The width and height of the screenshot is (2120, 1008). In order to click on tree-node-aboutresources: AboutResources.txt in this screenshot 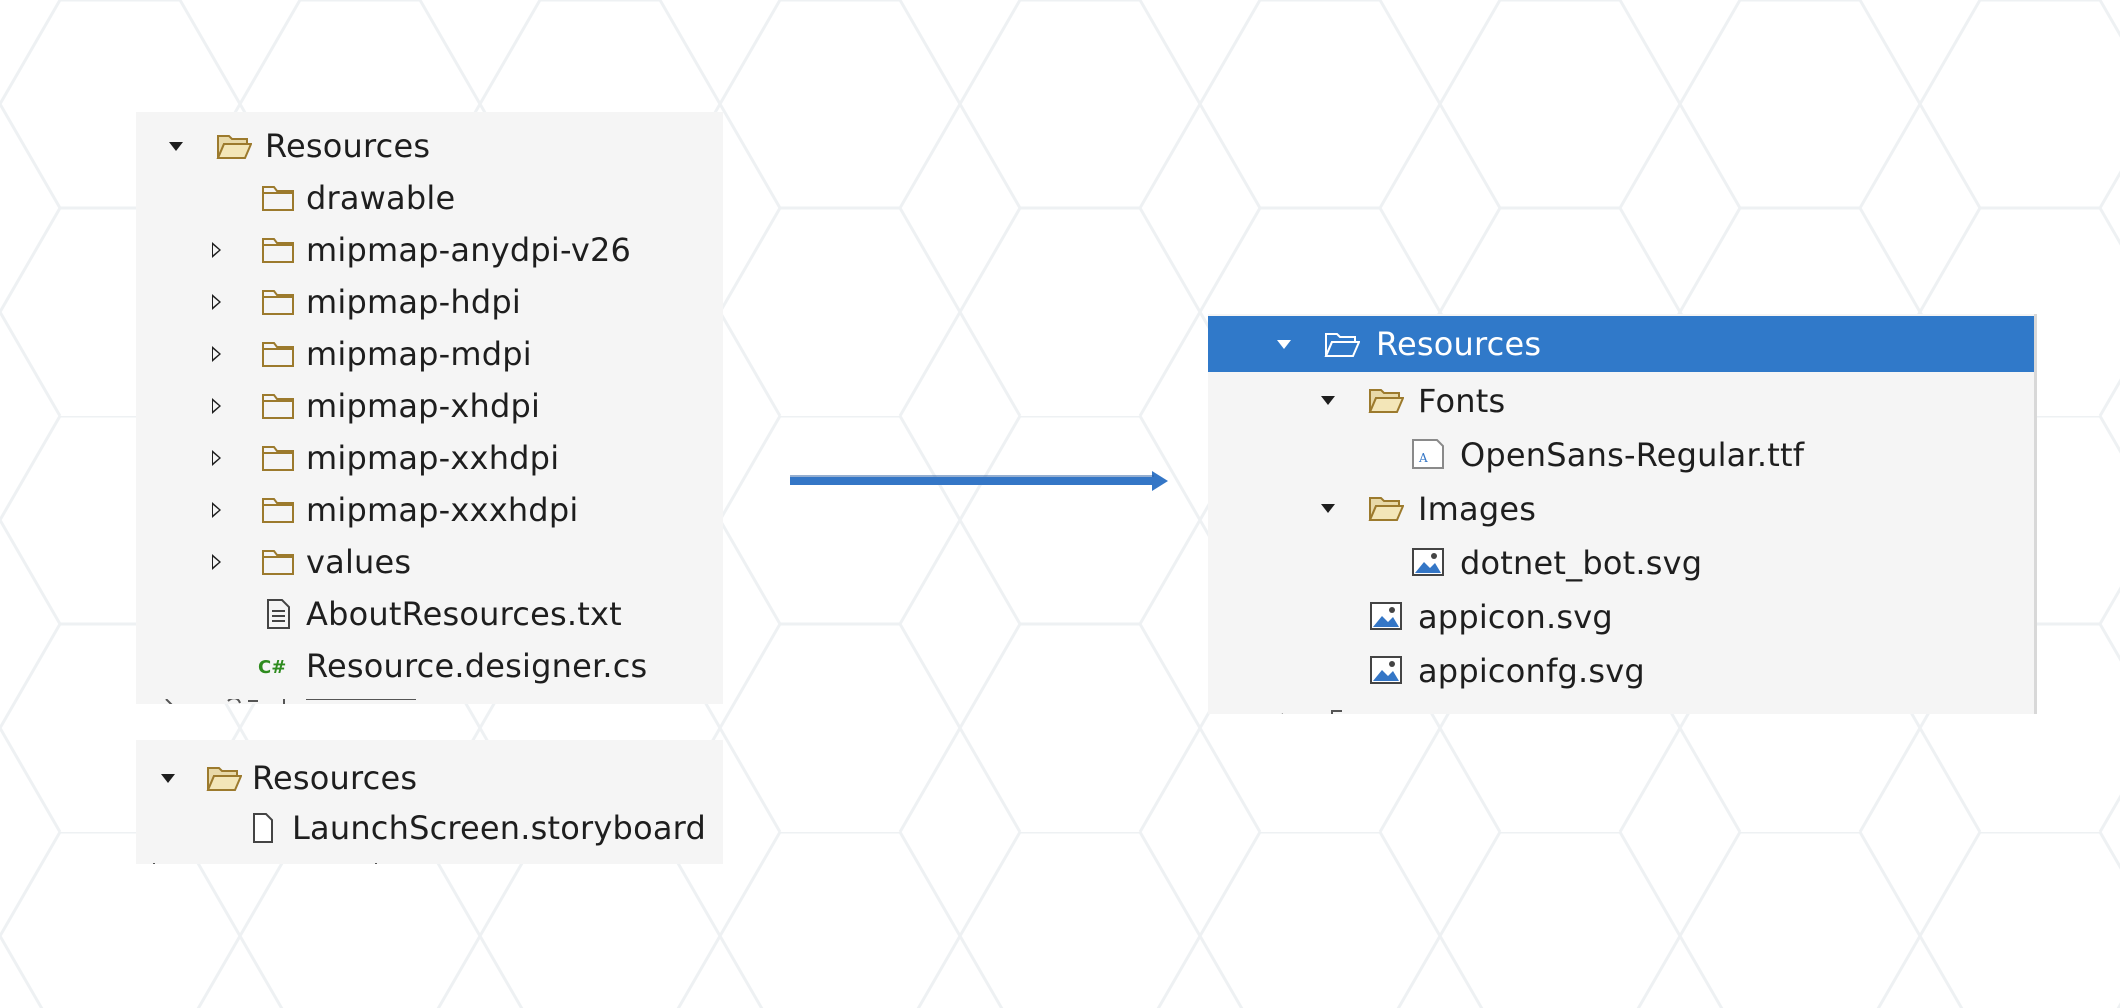, I will do `click(429, 614)`.